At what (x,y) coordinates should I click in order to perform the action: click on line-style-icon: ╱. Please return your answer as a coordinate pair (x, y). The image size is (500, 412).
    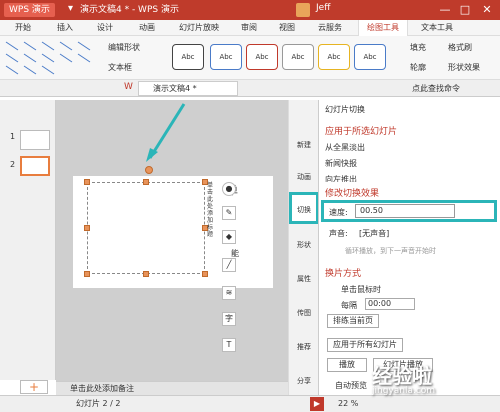
    Looking at the image, I should click on (229, 265).